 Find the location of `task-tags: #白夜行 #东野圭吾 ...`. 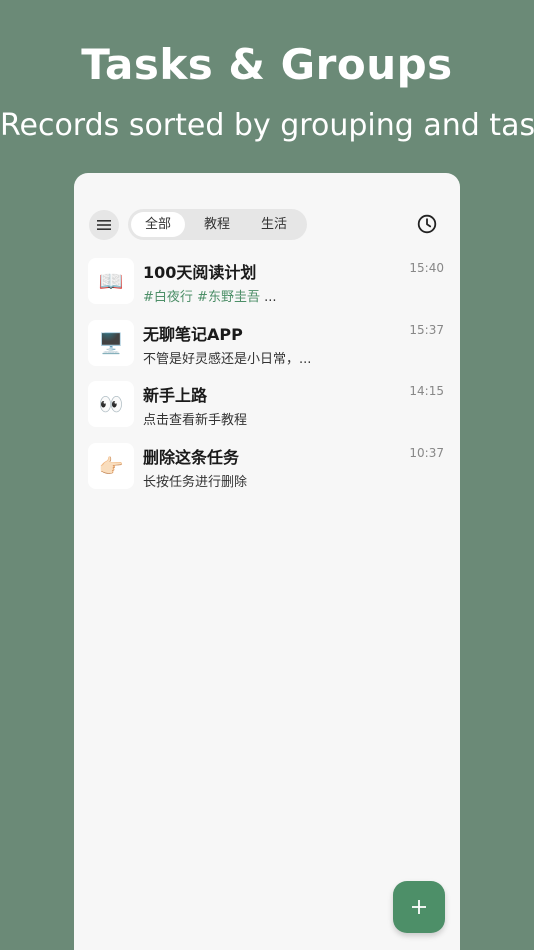

task-tags: #白夜行 #东野圭吾 ... is located at coordinates (209, 295).